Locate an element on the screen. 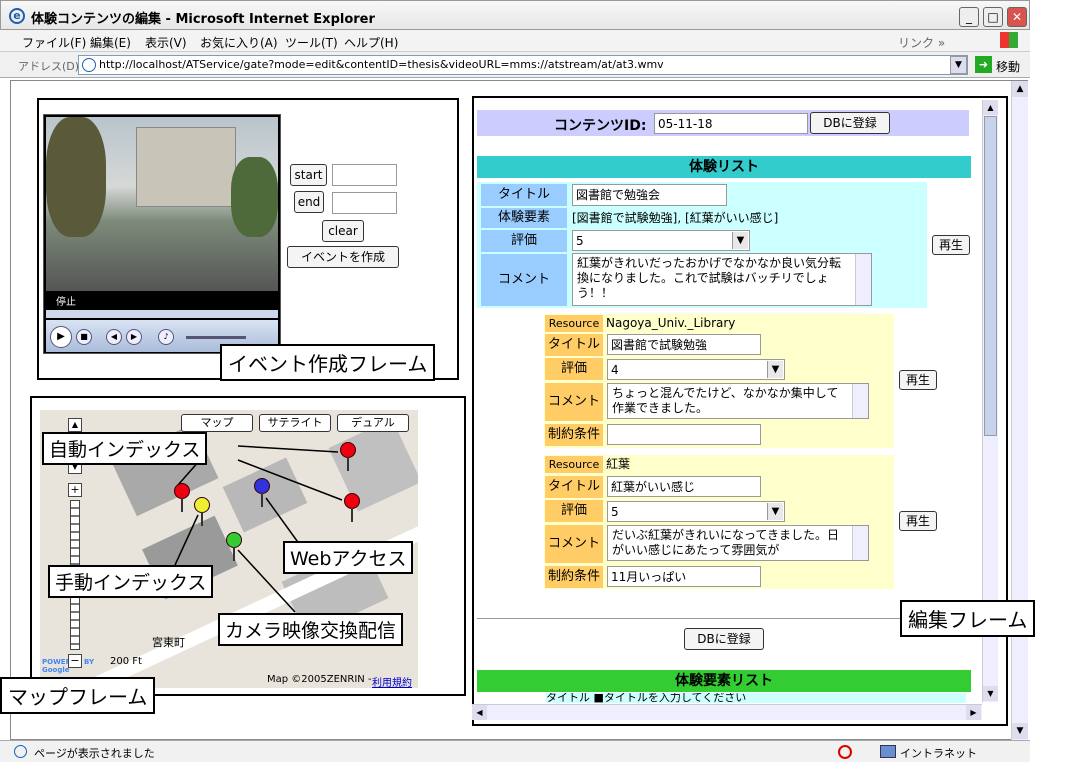  map-frame-caption: マップフレーム is located at coordinates (78, 695).